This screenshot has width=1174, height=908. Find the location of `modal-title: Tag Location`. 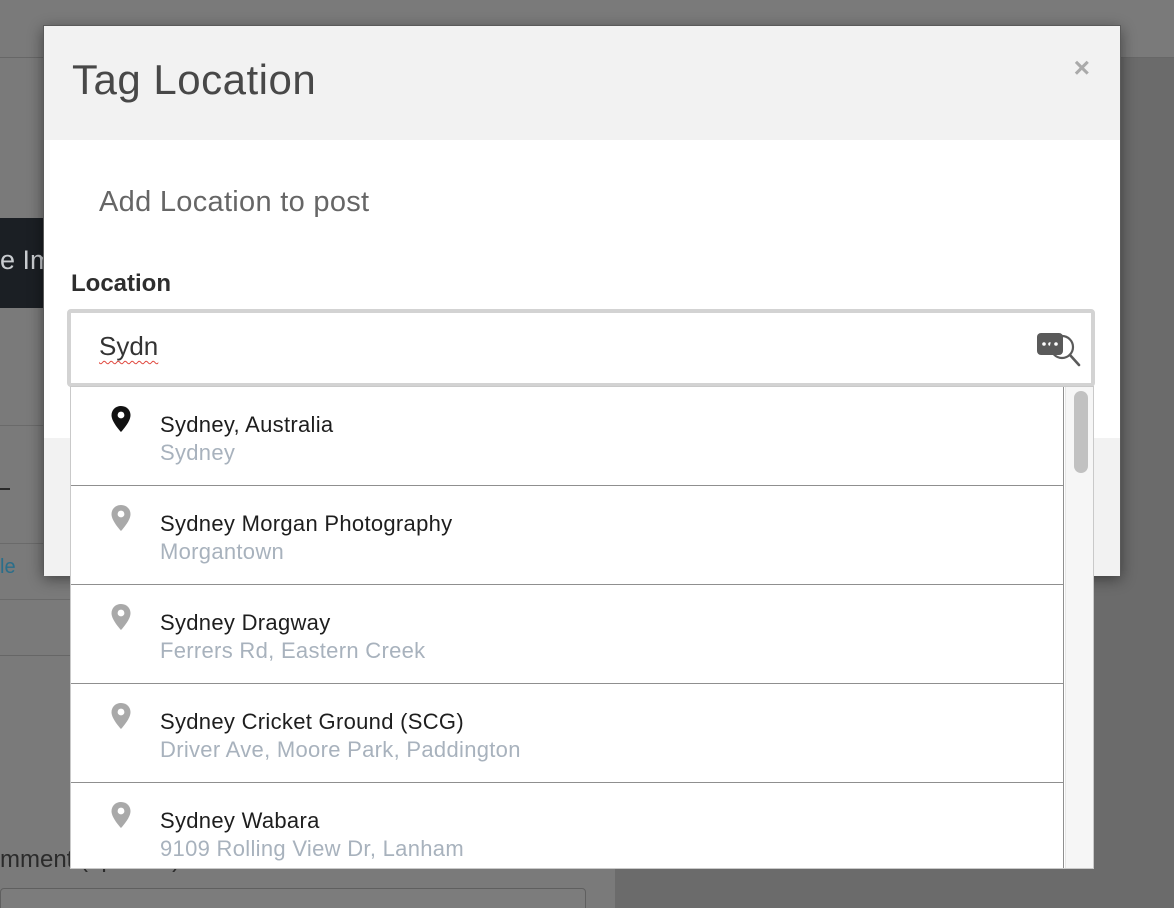

modal-title: Tag Location is located at coordinates (194, 79).